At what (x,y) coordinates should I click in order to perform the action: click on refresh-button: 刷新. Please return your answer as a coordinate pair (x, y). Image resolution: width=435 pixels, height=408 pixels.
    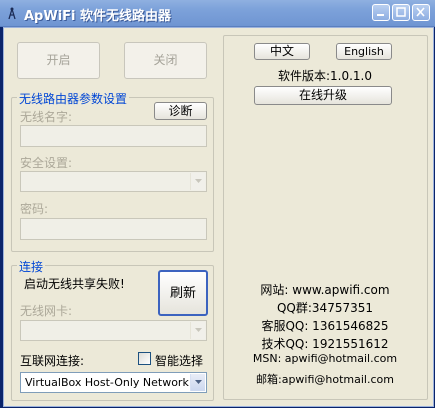
    Looking at the image, I should click on (183, 293).